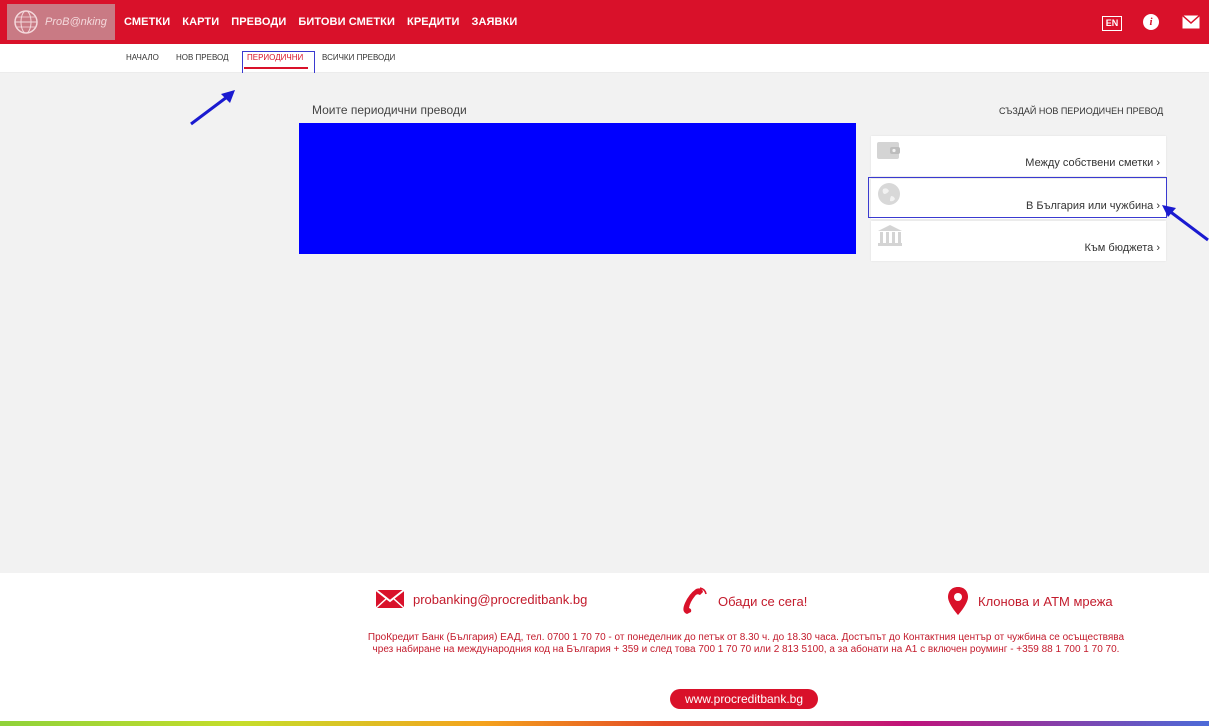 Image resolution: width=1209 pixels, height=726 pixels. I want to click on bulgaria-option-highlight-annotation, so click(1017, 197).